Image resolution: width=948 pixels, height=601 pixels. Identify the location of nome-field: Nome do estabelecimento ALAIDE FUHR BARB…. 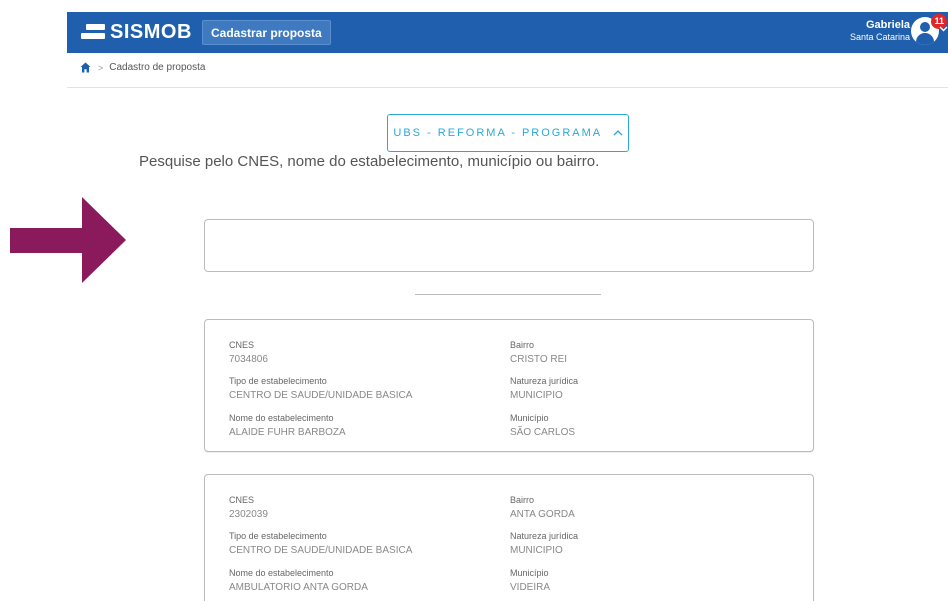
(287, 425).